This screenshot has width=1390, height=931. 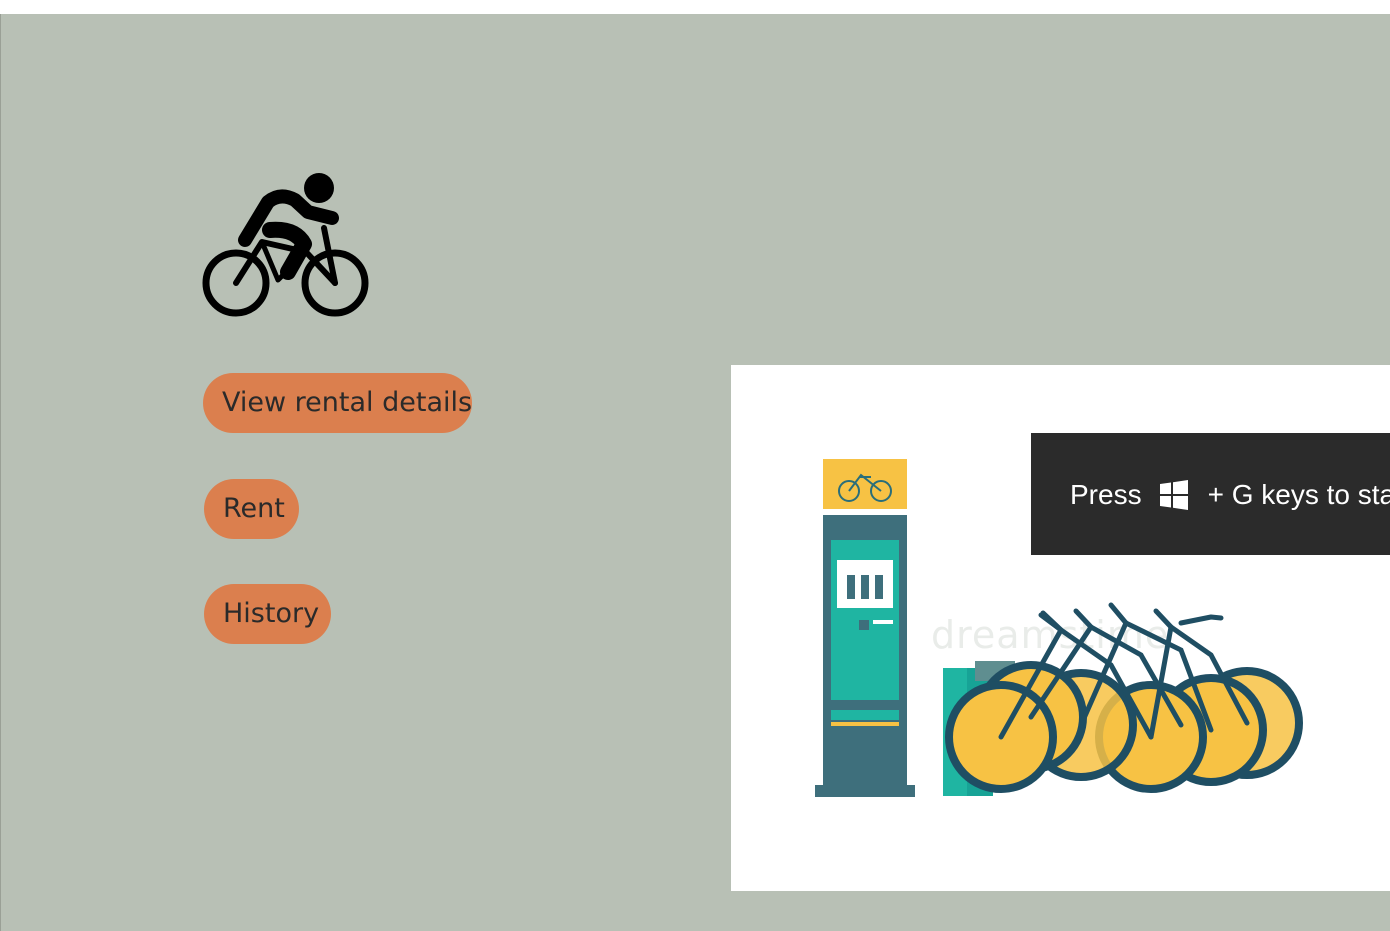 I want to click on view-rental-details-button: View rental details, so click(x=337, y=403).